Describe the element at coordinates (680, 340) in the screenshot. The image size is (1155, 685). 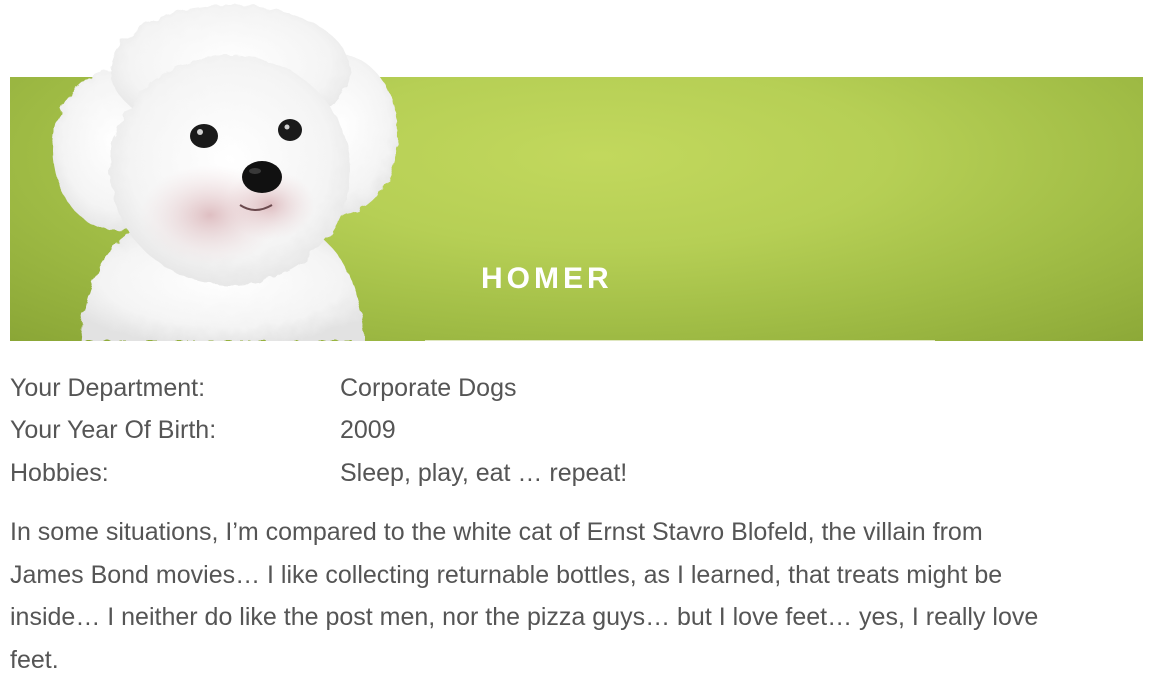
I see `banner-divider` at that location.